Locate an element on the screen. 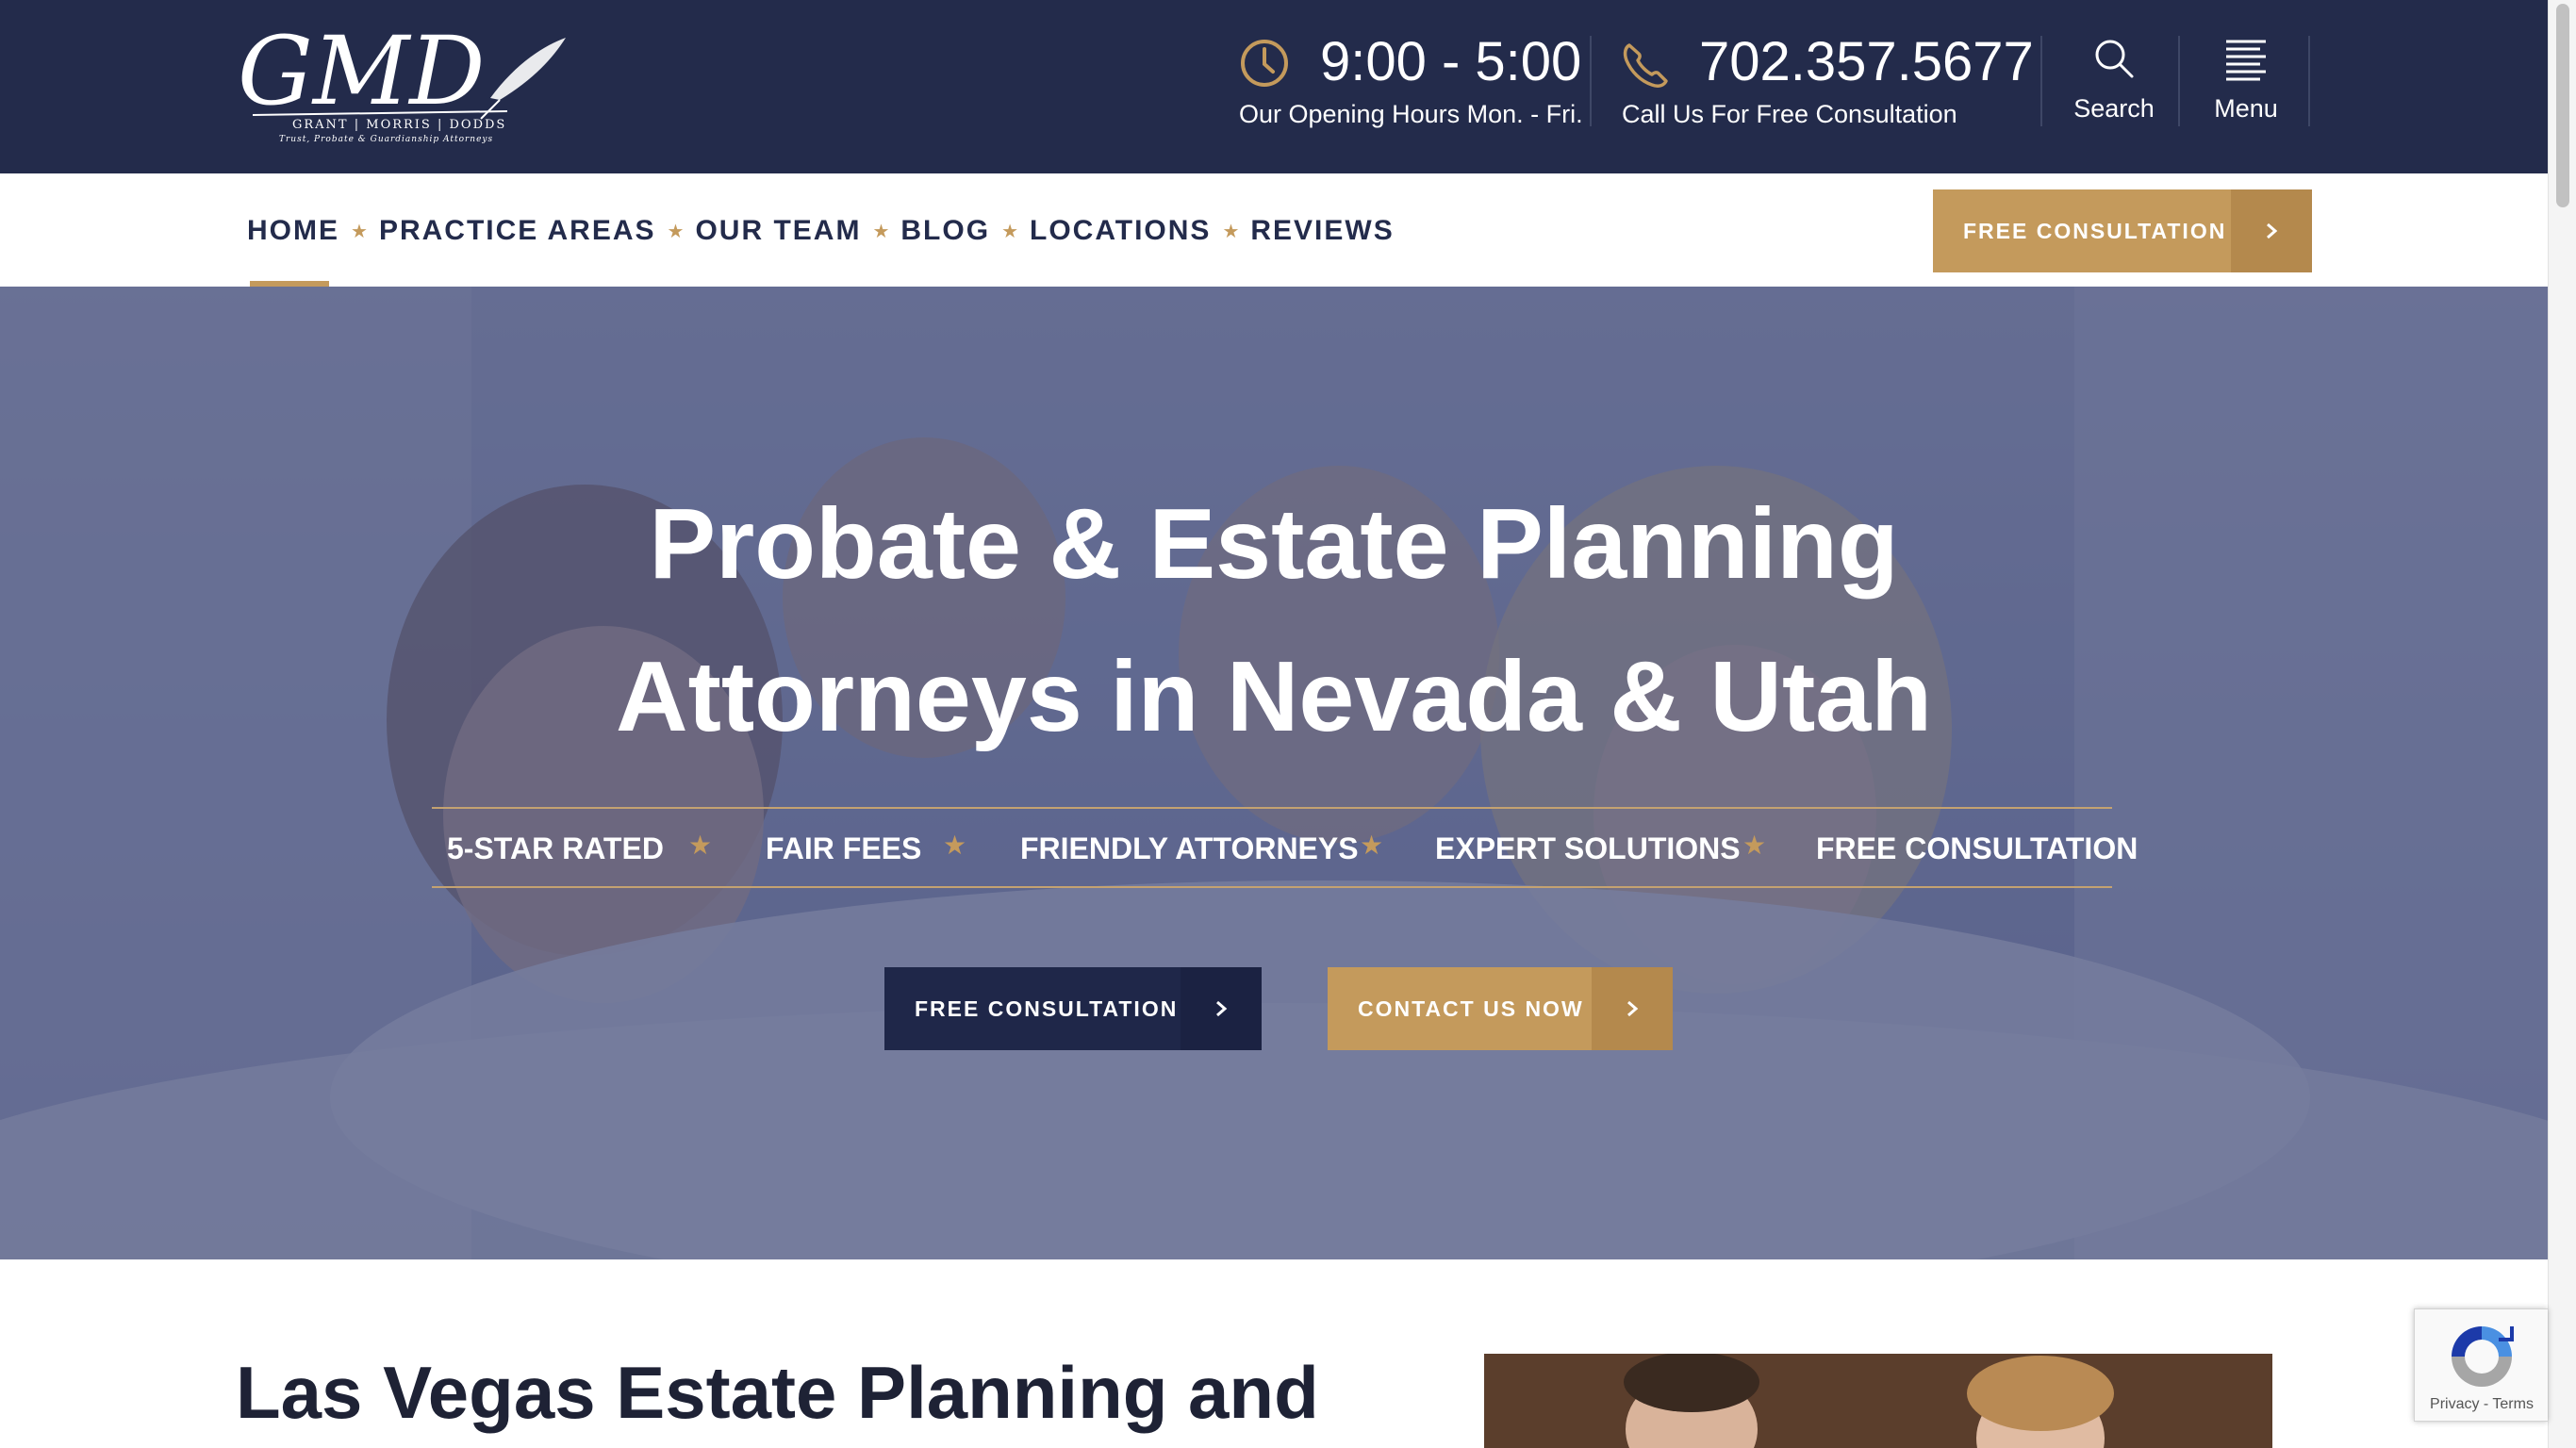 This screenshot has height=1448, width=2576. recaptcha-privacy-link: Privacy is located at coordinates (2454, 1404).